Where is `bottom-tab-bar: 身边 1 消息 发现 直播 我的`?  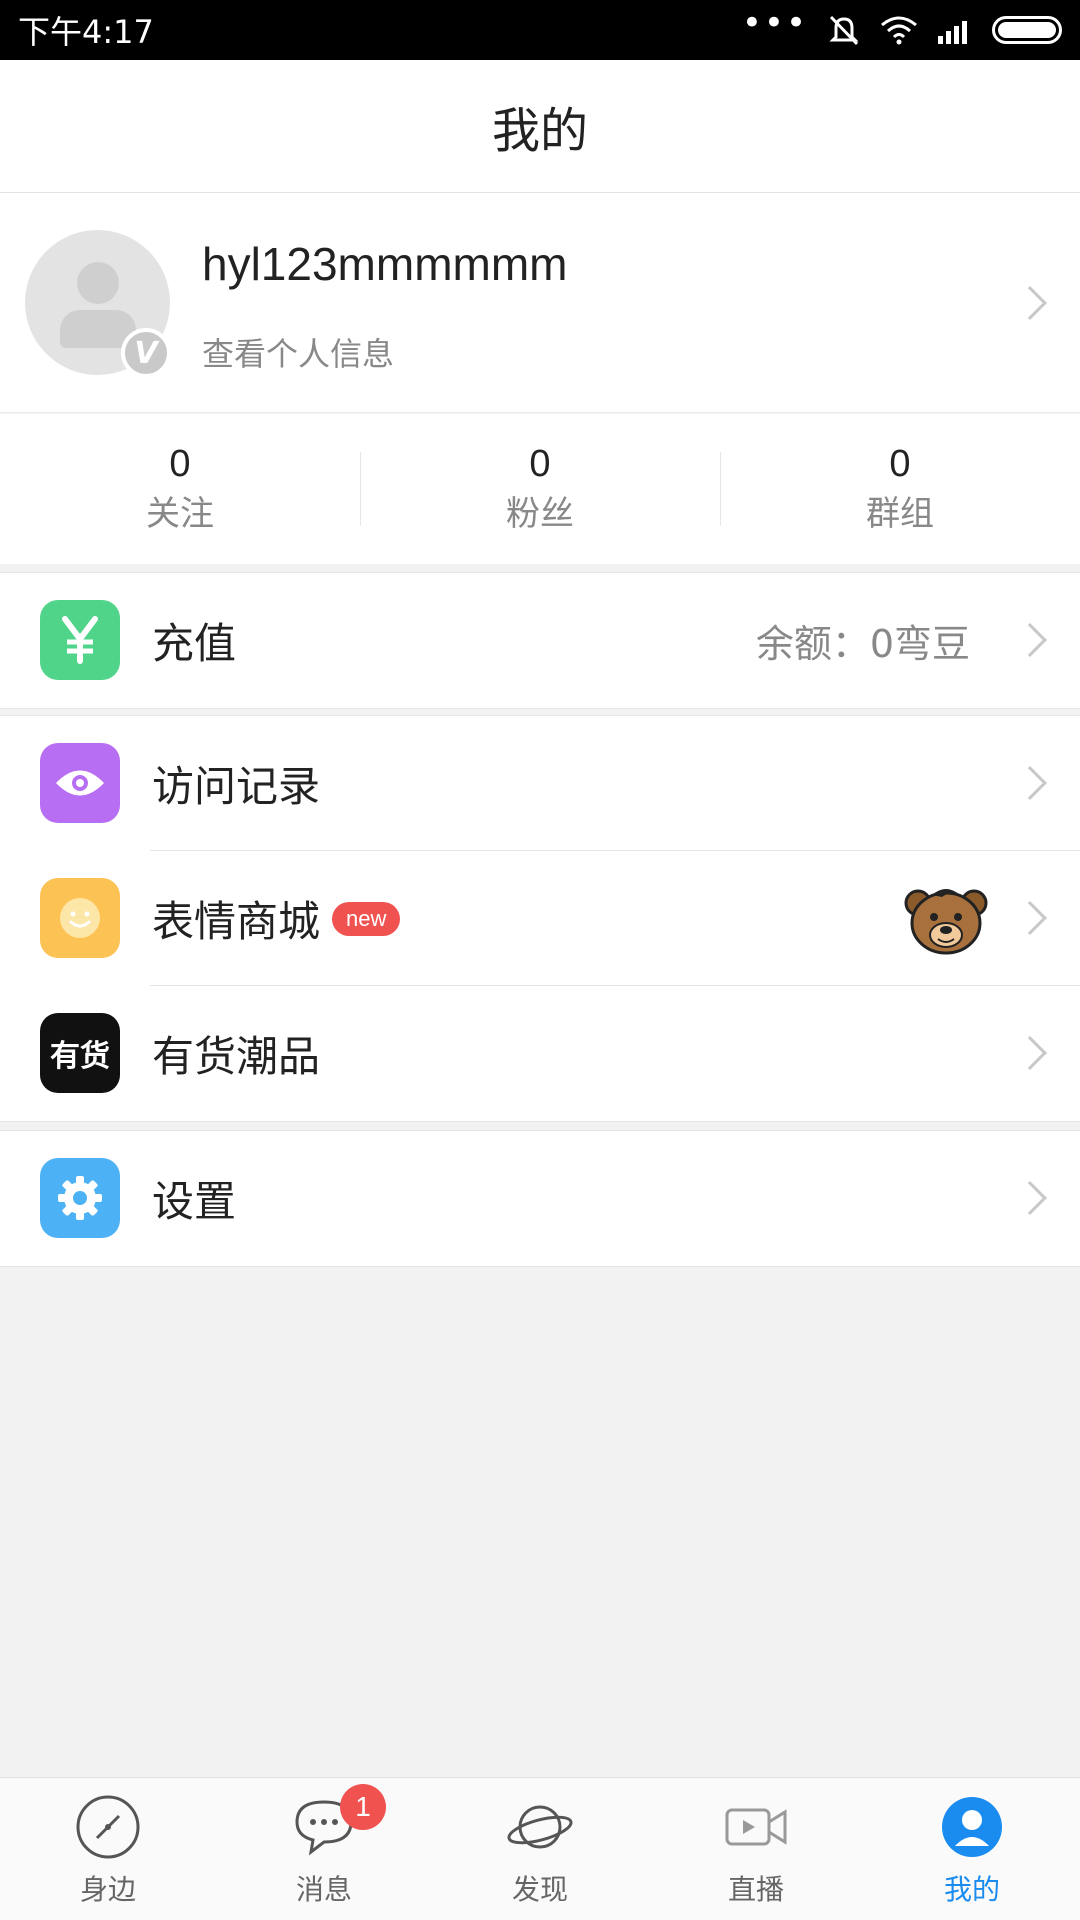 bottom-tab-bar: 身边 1 消息 发现 直播 我的 is located at coordinates (540, 1848).